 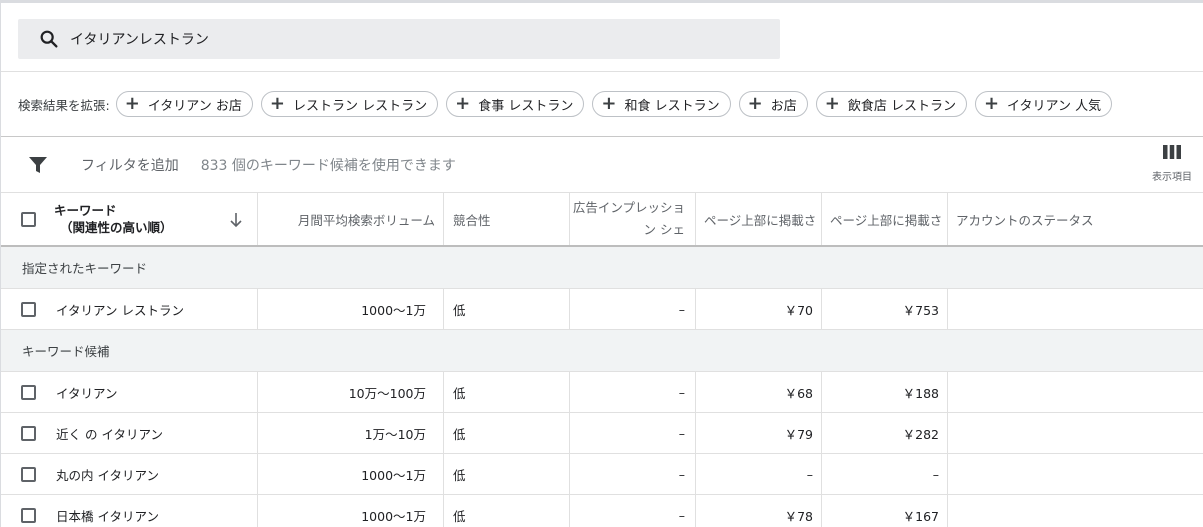 What do you see at coordinates (1054, 106) in the screenshot?
I see `chip-label: イタリアン 人気` at bounding box center [1054, 106].